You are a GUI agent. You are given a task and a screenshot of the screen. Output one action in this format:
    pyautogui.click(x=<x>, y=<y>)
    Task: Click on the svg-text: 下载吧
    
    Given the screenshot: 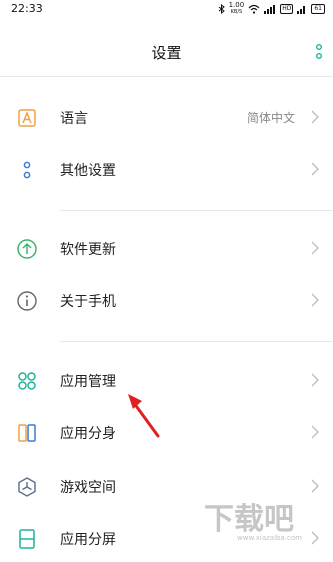 What is the action you would take?
    pyautogui.click(x=249, y=519)
    